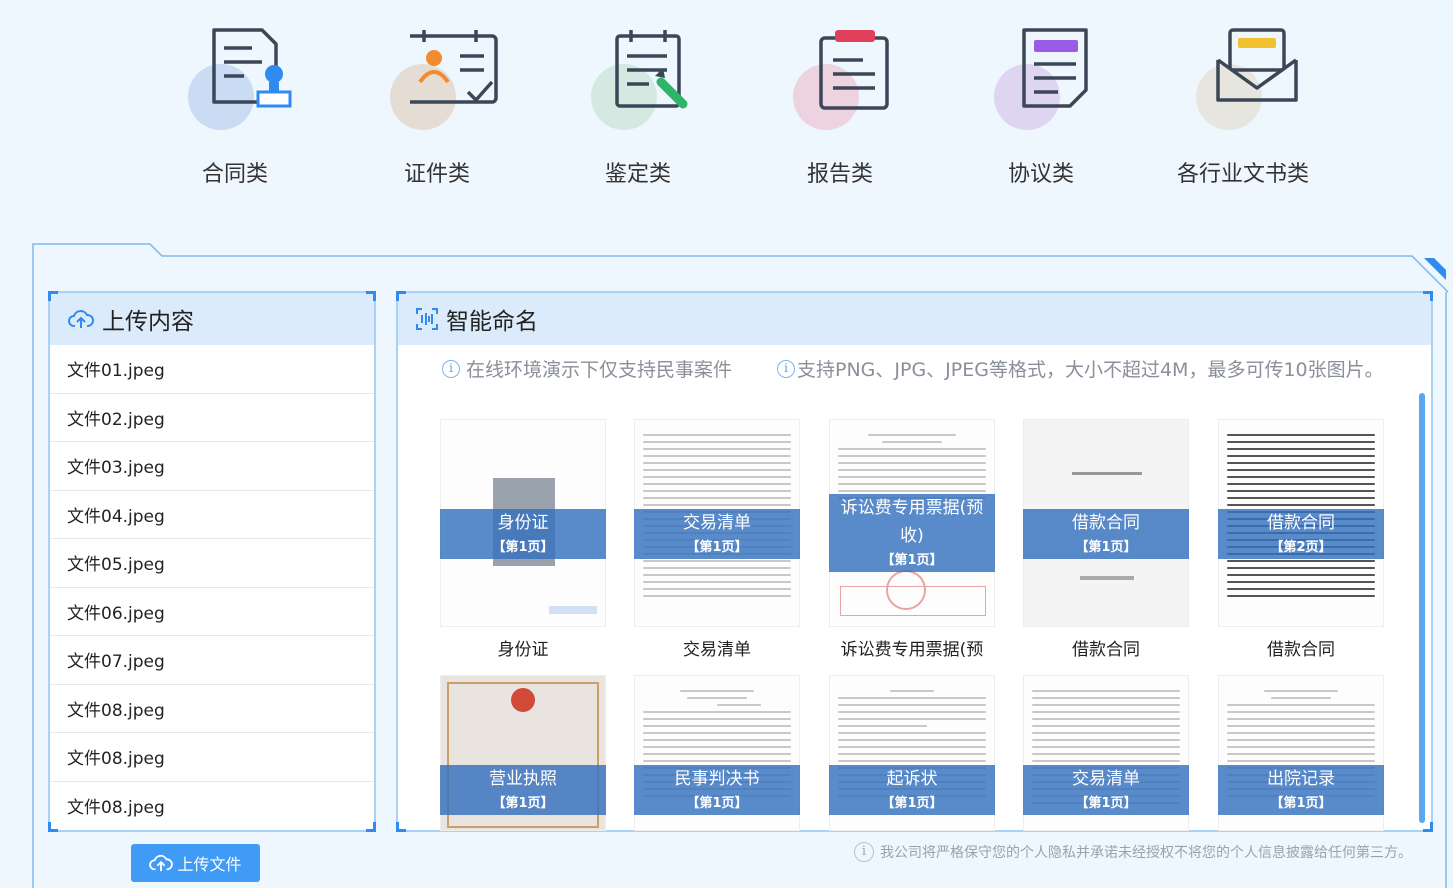 The width and height of the screenshot is (1453, 888). I want to click on privacy-notice-text: 我公司将严格保守您的个人隐私并承诺未经授权不将您的个人信息披露给任何第三方。, so click(1146, 853).